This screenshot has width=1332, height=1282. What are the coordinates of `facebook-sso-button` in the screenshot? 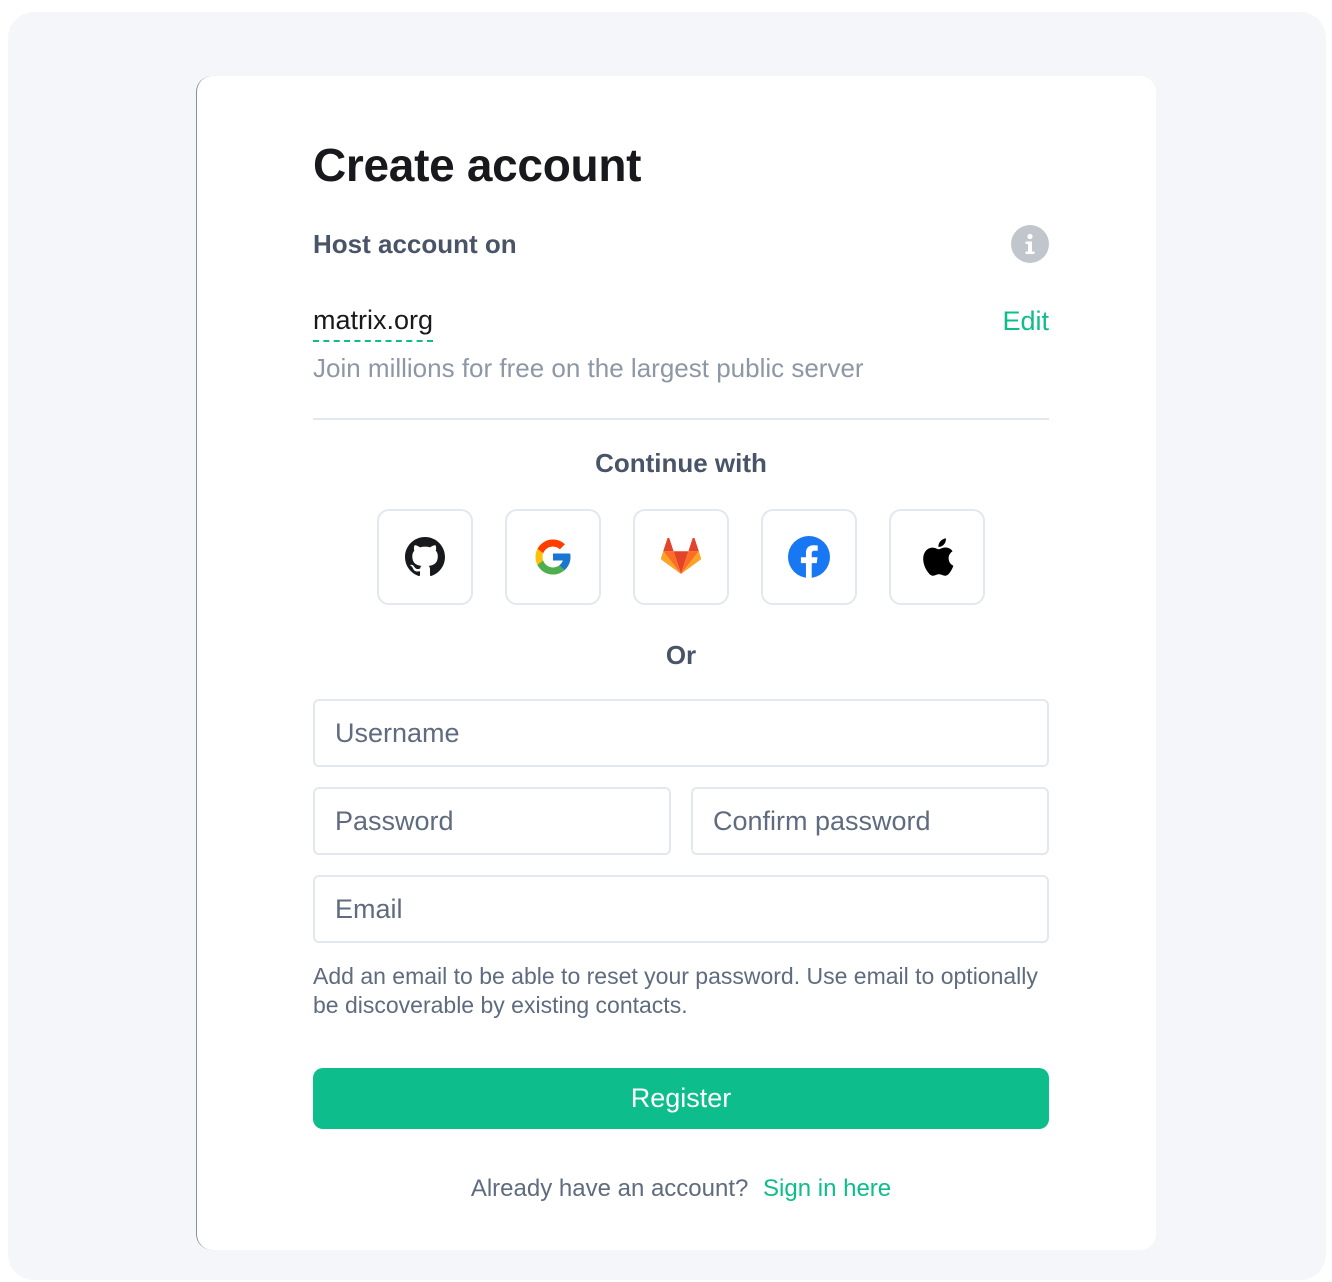 It's located at (809, 557).